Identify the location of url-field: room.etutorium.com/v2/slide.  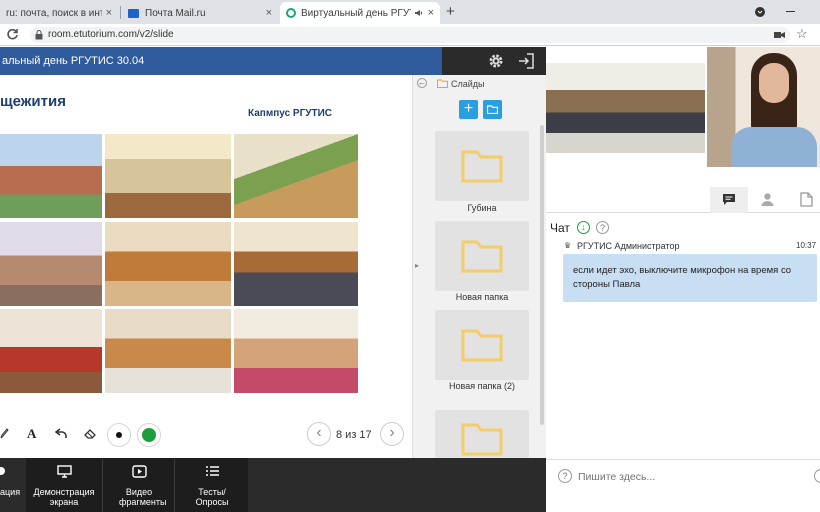
(410, 35).